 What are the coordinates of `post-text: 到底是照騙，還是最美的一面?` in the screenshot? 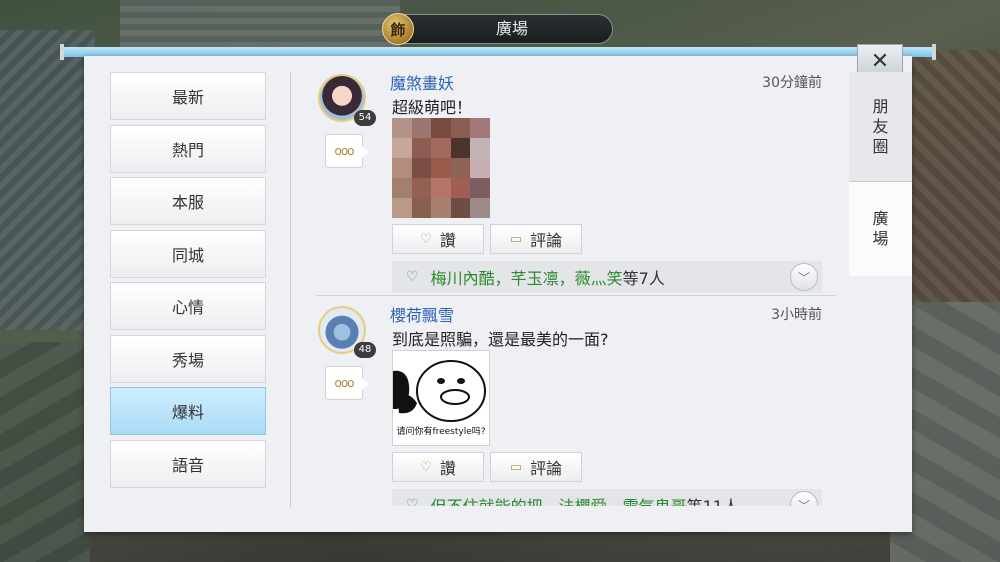 It's located at (500, 339).